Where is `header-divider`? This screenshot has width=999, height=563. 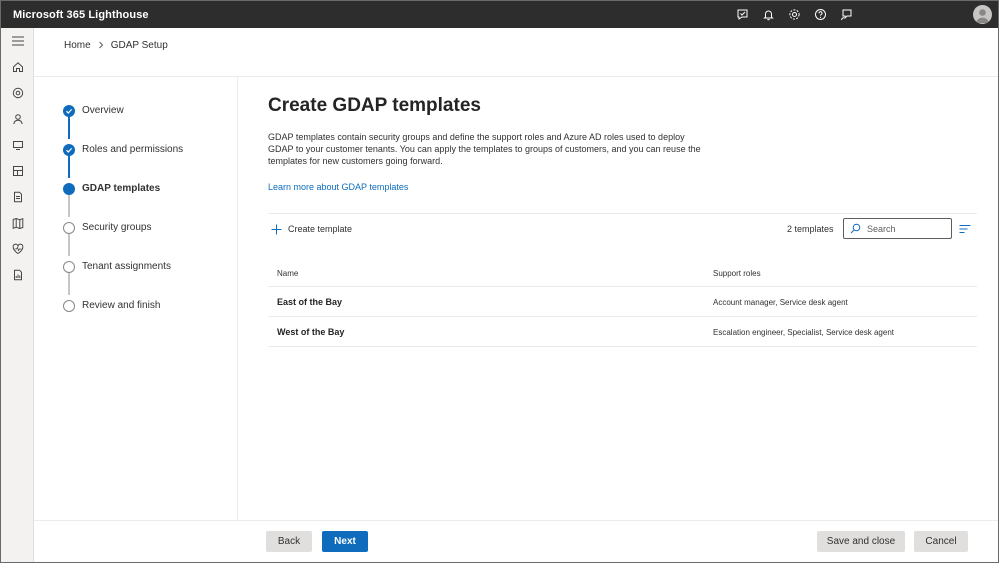 header-divider is located at coordinates (516, 76).